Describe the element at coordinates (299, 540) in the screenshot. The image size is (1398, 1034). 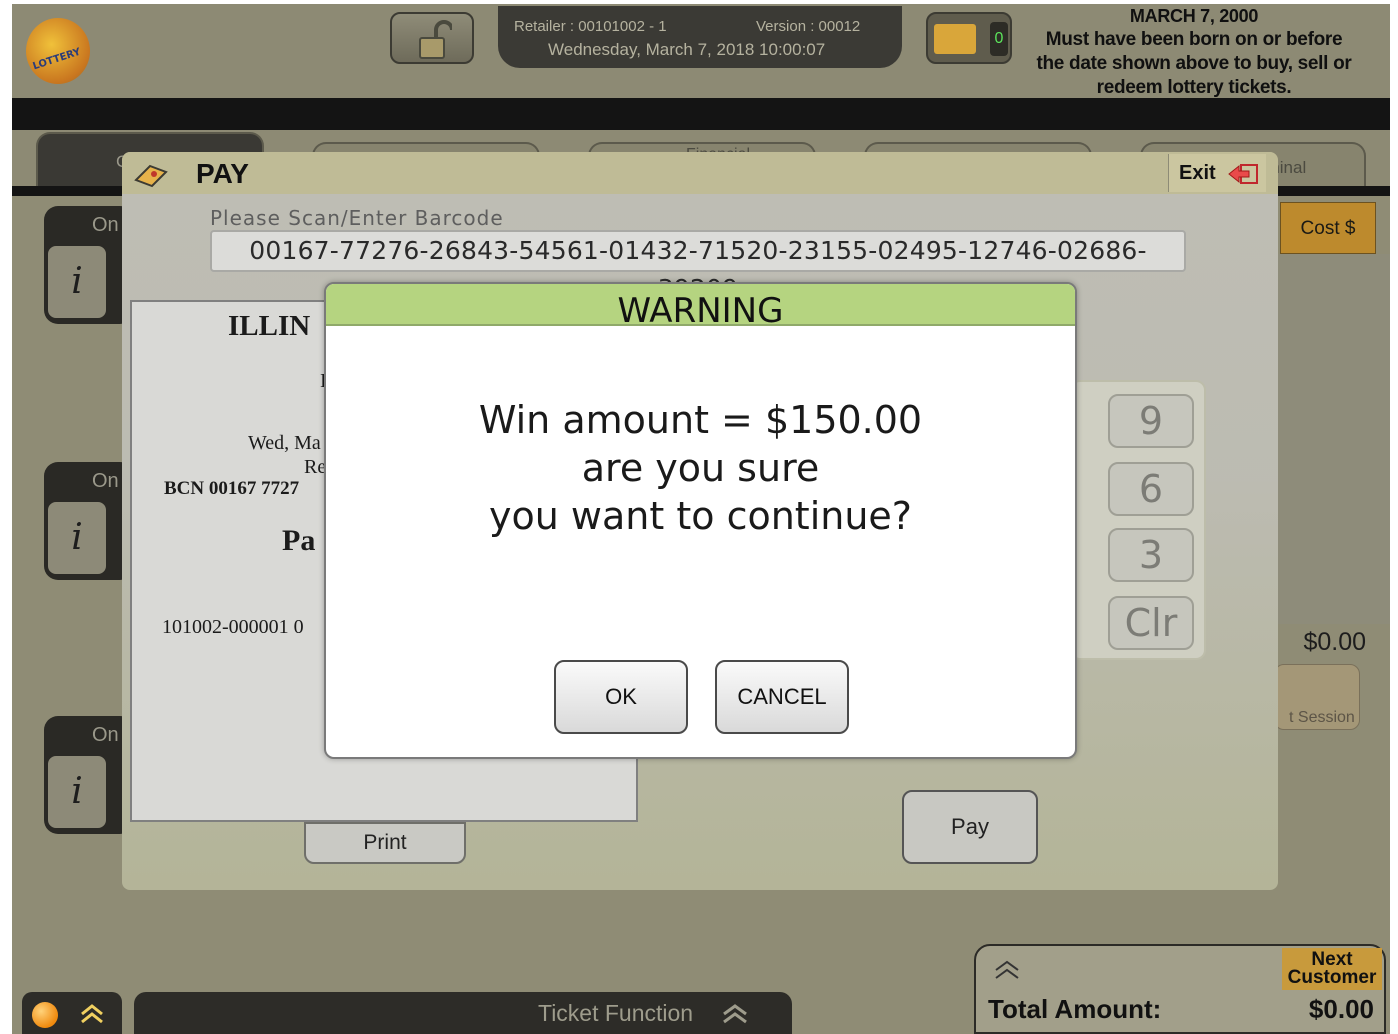
I see `receipt-line: Pa` at that location.